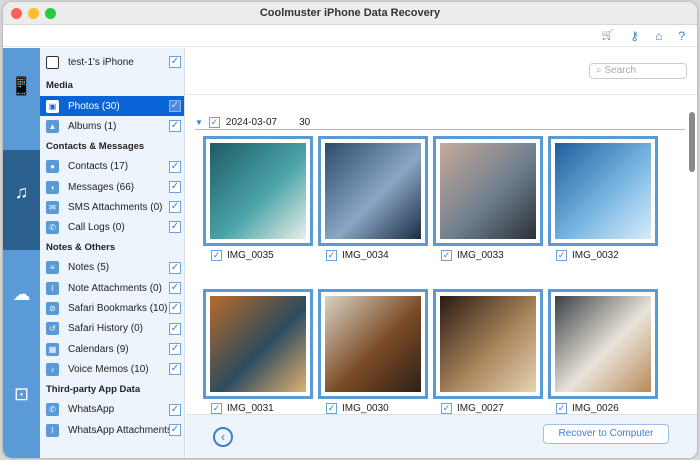 The image size is (700, 460). I want to click on window-title: Coolmuster iPhone Data Recovery, so click(350, 13).